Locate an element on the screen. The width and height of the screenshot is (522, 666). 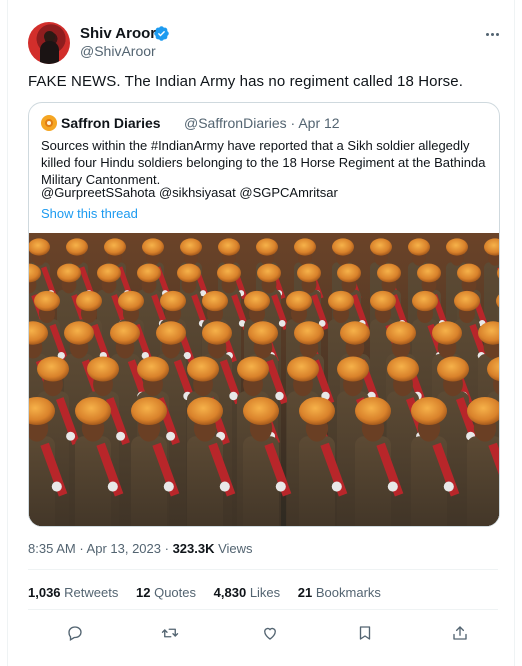
retweets-label: Retweets is located at coordinates (91, 592).